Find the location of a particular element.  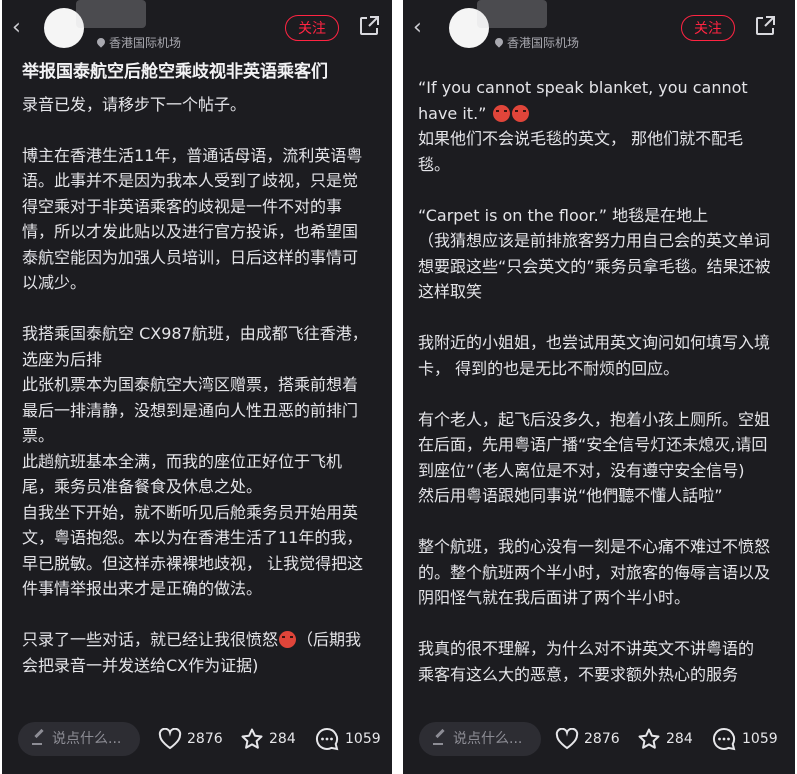

post-paragraph: “Carpet is on the floor.” 地毯是在地上 is located at coordinates (563, 215).